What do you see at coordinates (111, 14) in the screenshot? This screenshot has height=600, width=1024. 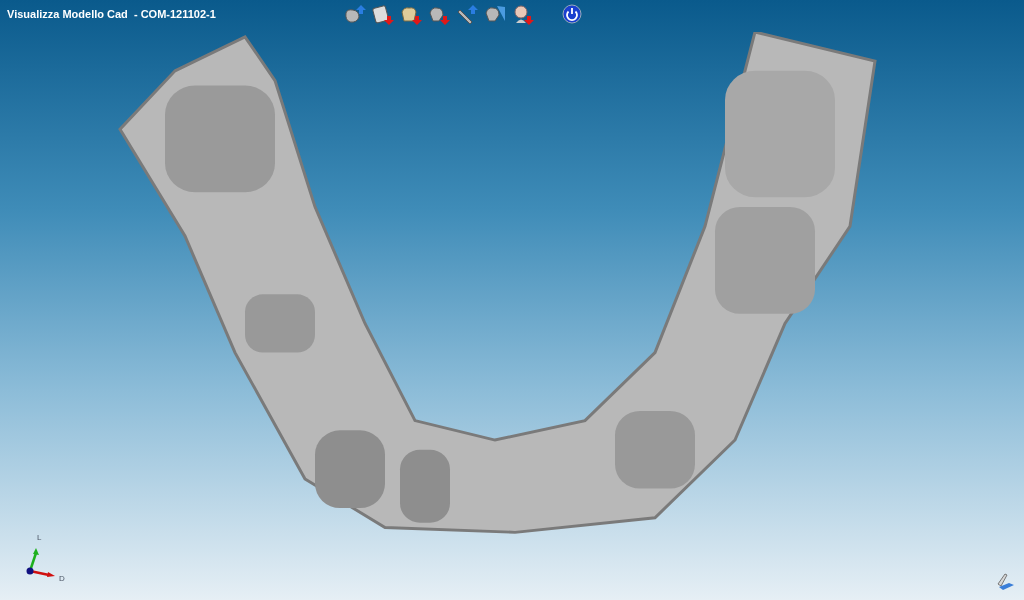 I see `window-title: Visualizza Modello Cad - COM-121102-1` at bounding box center [111, 14].